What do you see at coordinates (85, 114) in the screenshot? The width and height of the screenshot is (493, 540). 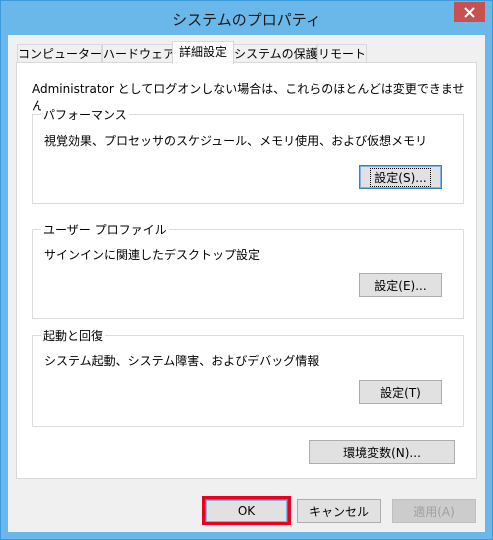 I see `performance-title: パフォーマンス` at bounding box center [85, 114].